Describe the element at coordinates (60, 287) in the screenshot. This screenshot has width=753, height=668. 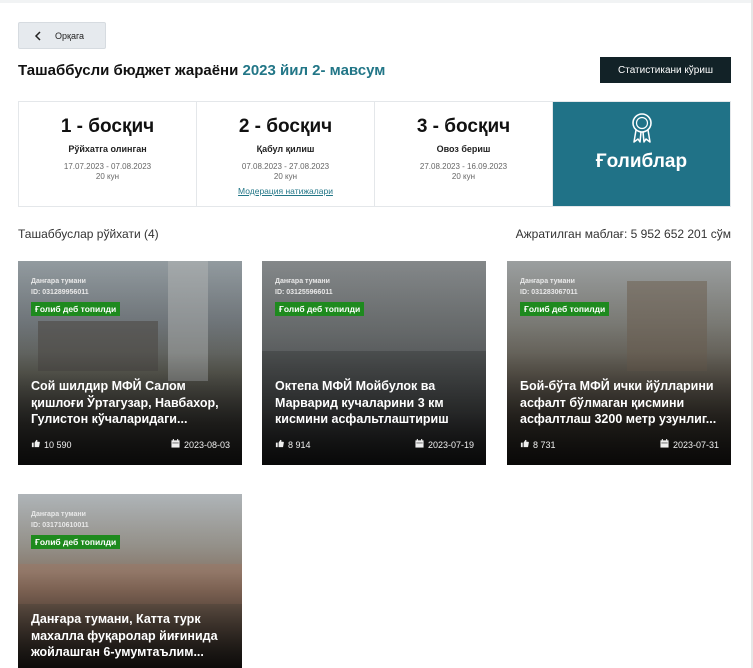
I see `card-meta: Данғара тумани ID: 031289956011` at that location.